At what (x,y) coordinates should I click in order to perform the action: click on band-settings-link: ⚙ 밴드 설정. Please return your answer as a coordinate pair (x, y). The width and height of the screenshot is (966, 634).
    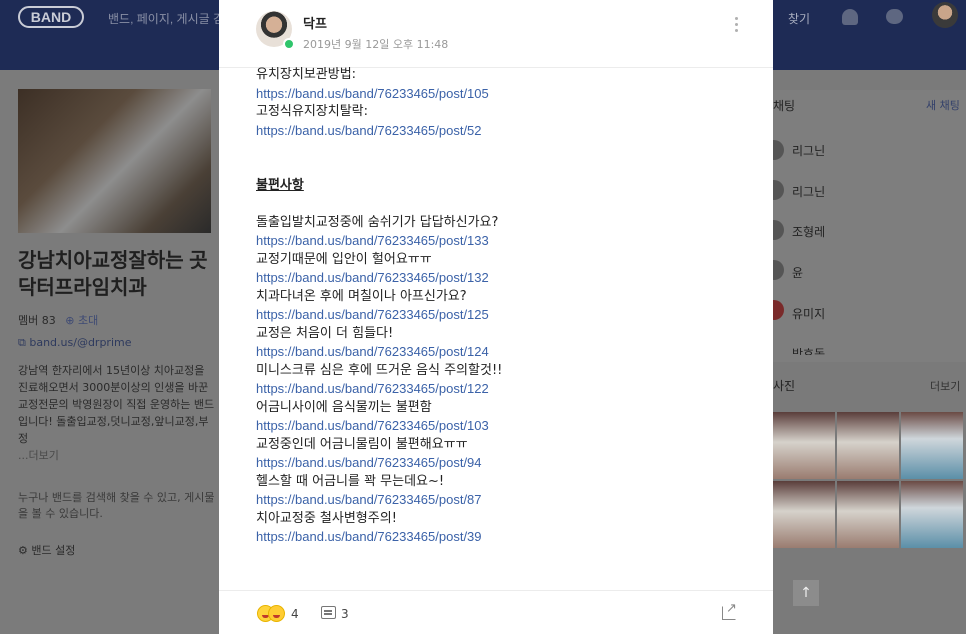
    Looking at the image, I should click on (46, 550).